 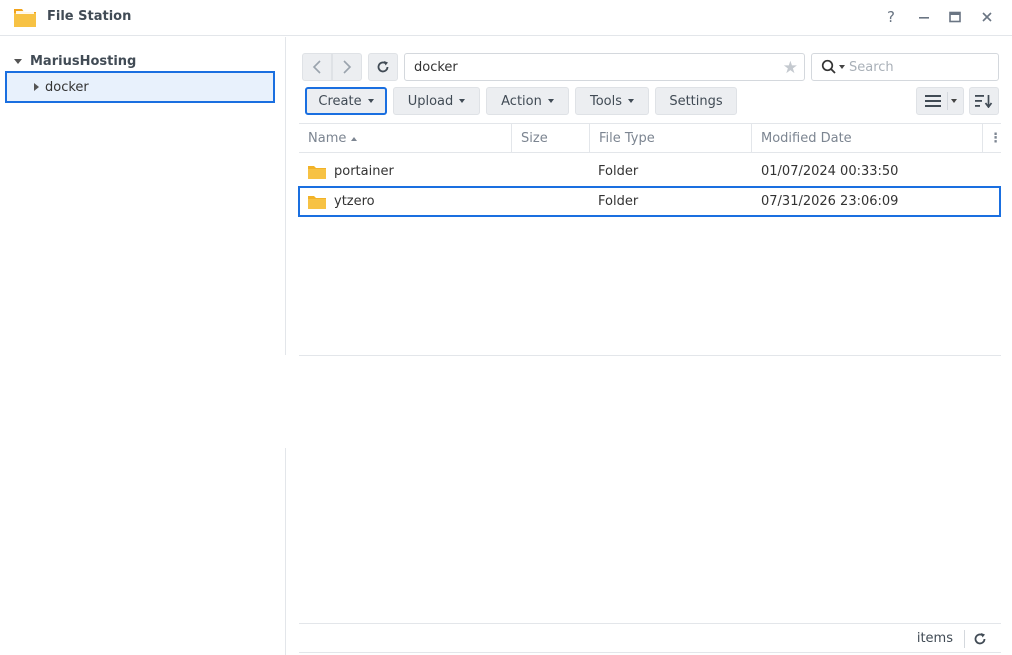 I want to click on settings-button: Settings, so click(x=696, y=101).